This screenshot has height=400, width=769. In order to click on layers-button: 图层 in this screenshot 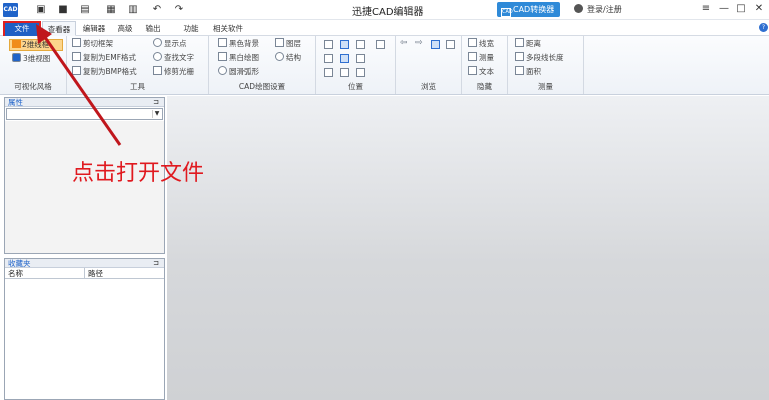, I will do `click(288, 44)`.